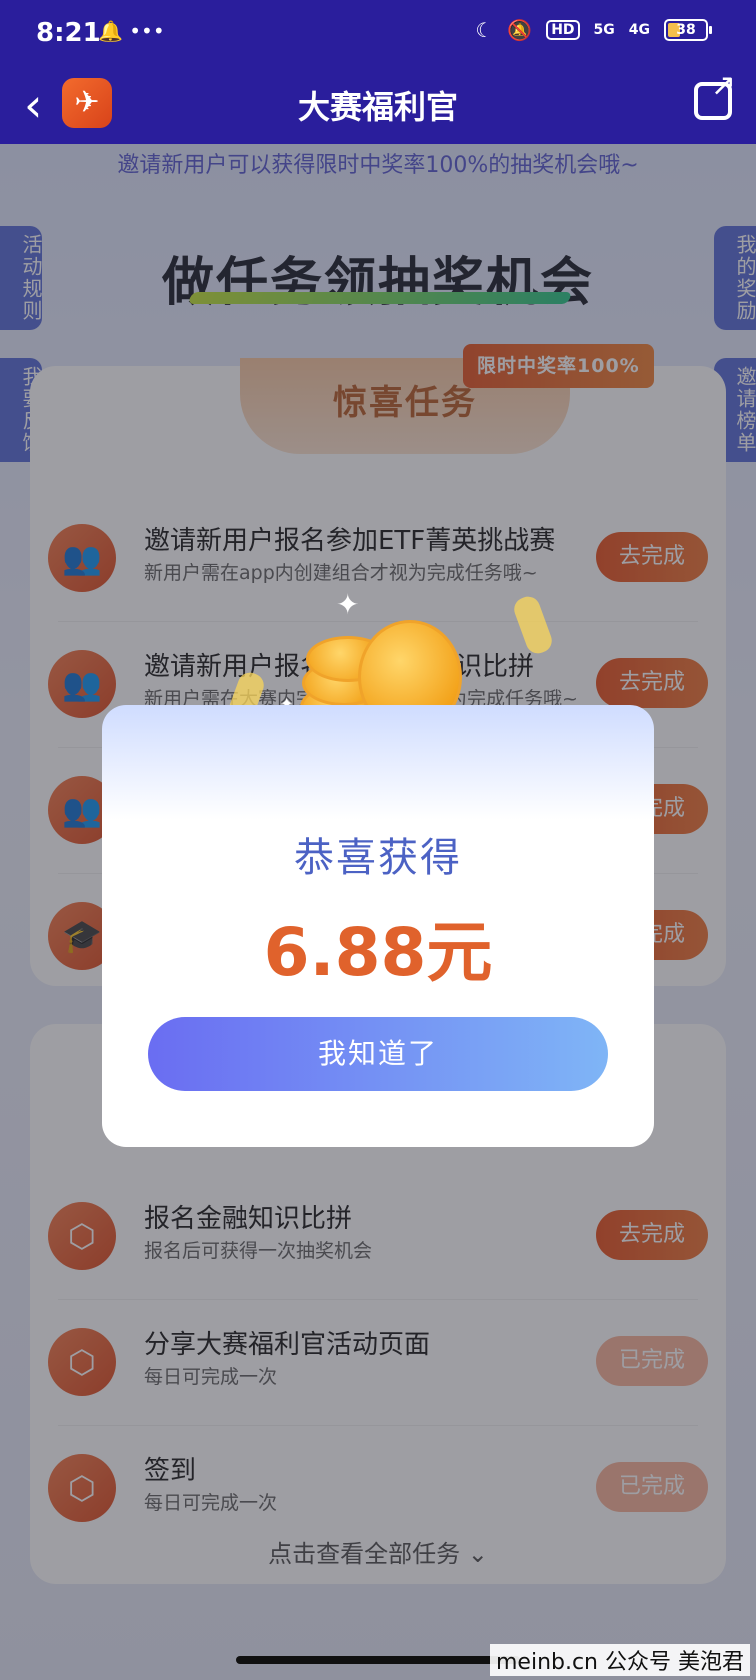 The image size is (756, 1680). Describe the element at coordinates (378, 1660) in the screenshot. I see `home-indicator` at that location.